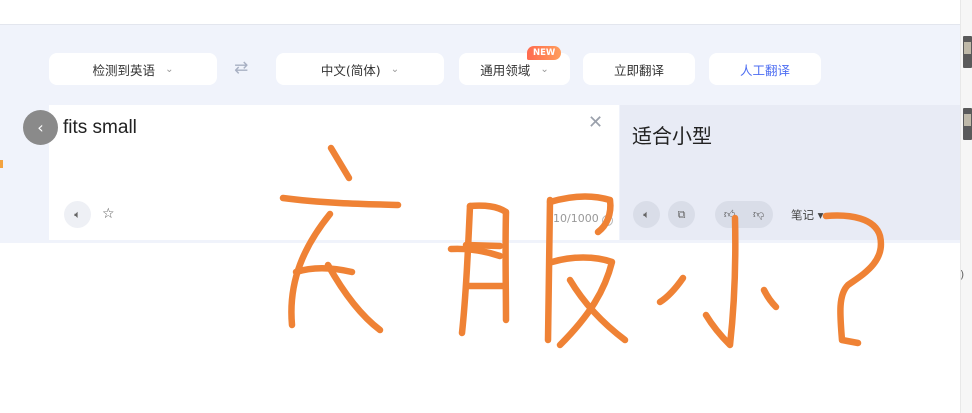  What do you see at coordinates (576, 218) in the screenshot?
I see `char-counter-text: 10/1000` at bounding box center [576, 218].